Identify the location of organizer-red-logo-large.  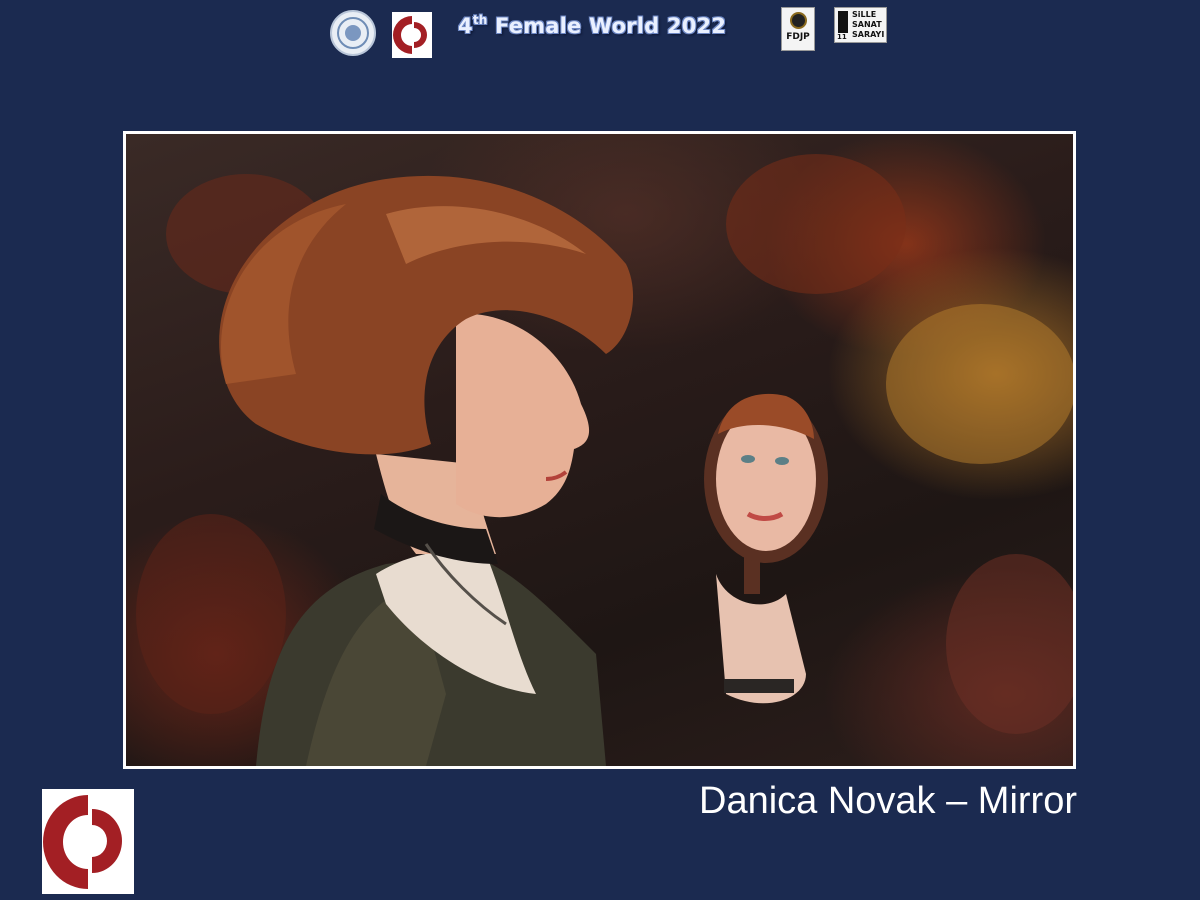
(88, 841).